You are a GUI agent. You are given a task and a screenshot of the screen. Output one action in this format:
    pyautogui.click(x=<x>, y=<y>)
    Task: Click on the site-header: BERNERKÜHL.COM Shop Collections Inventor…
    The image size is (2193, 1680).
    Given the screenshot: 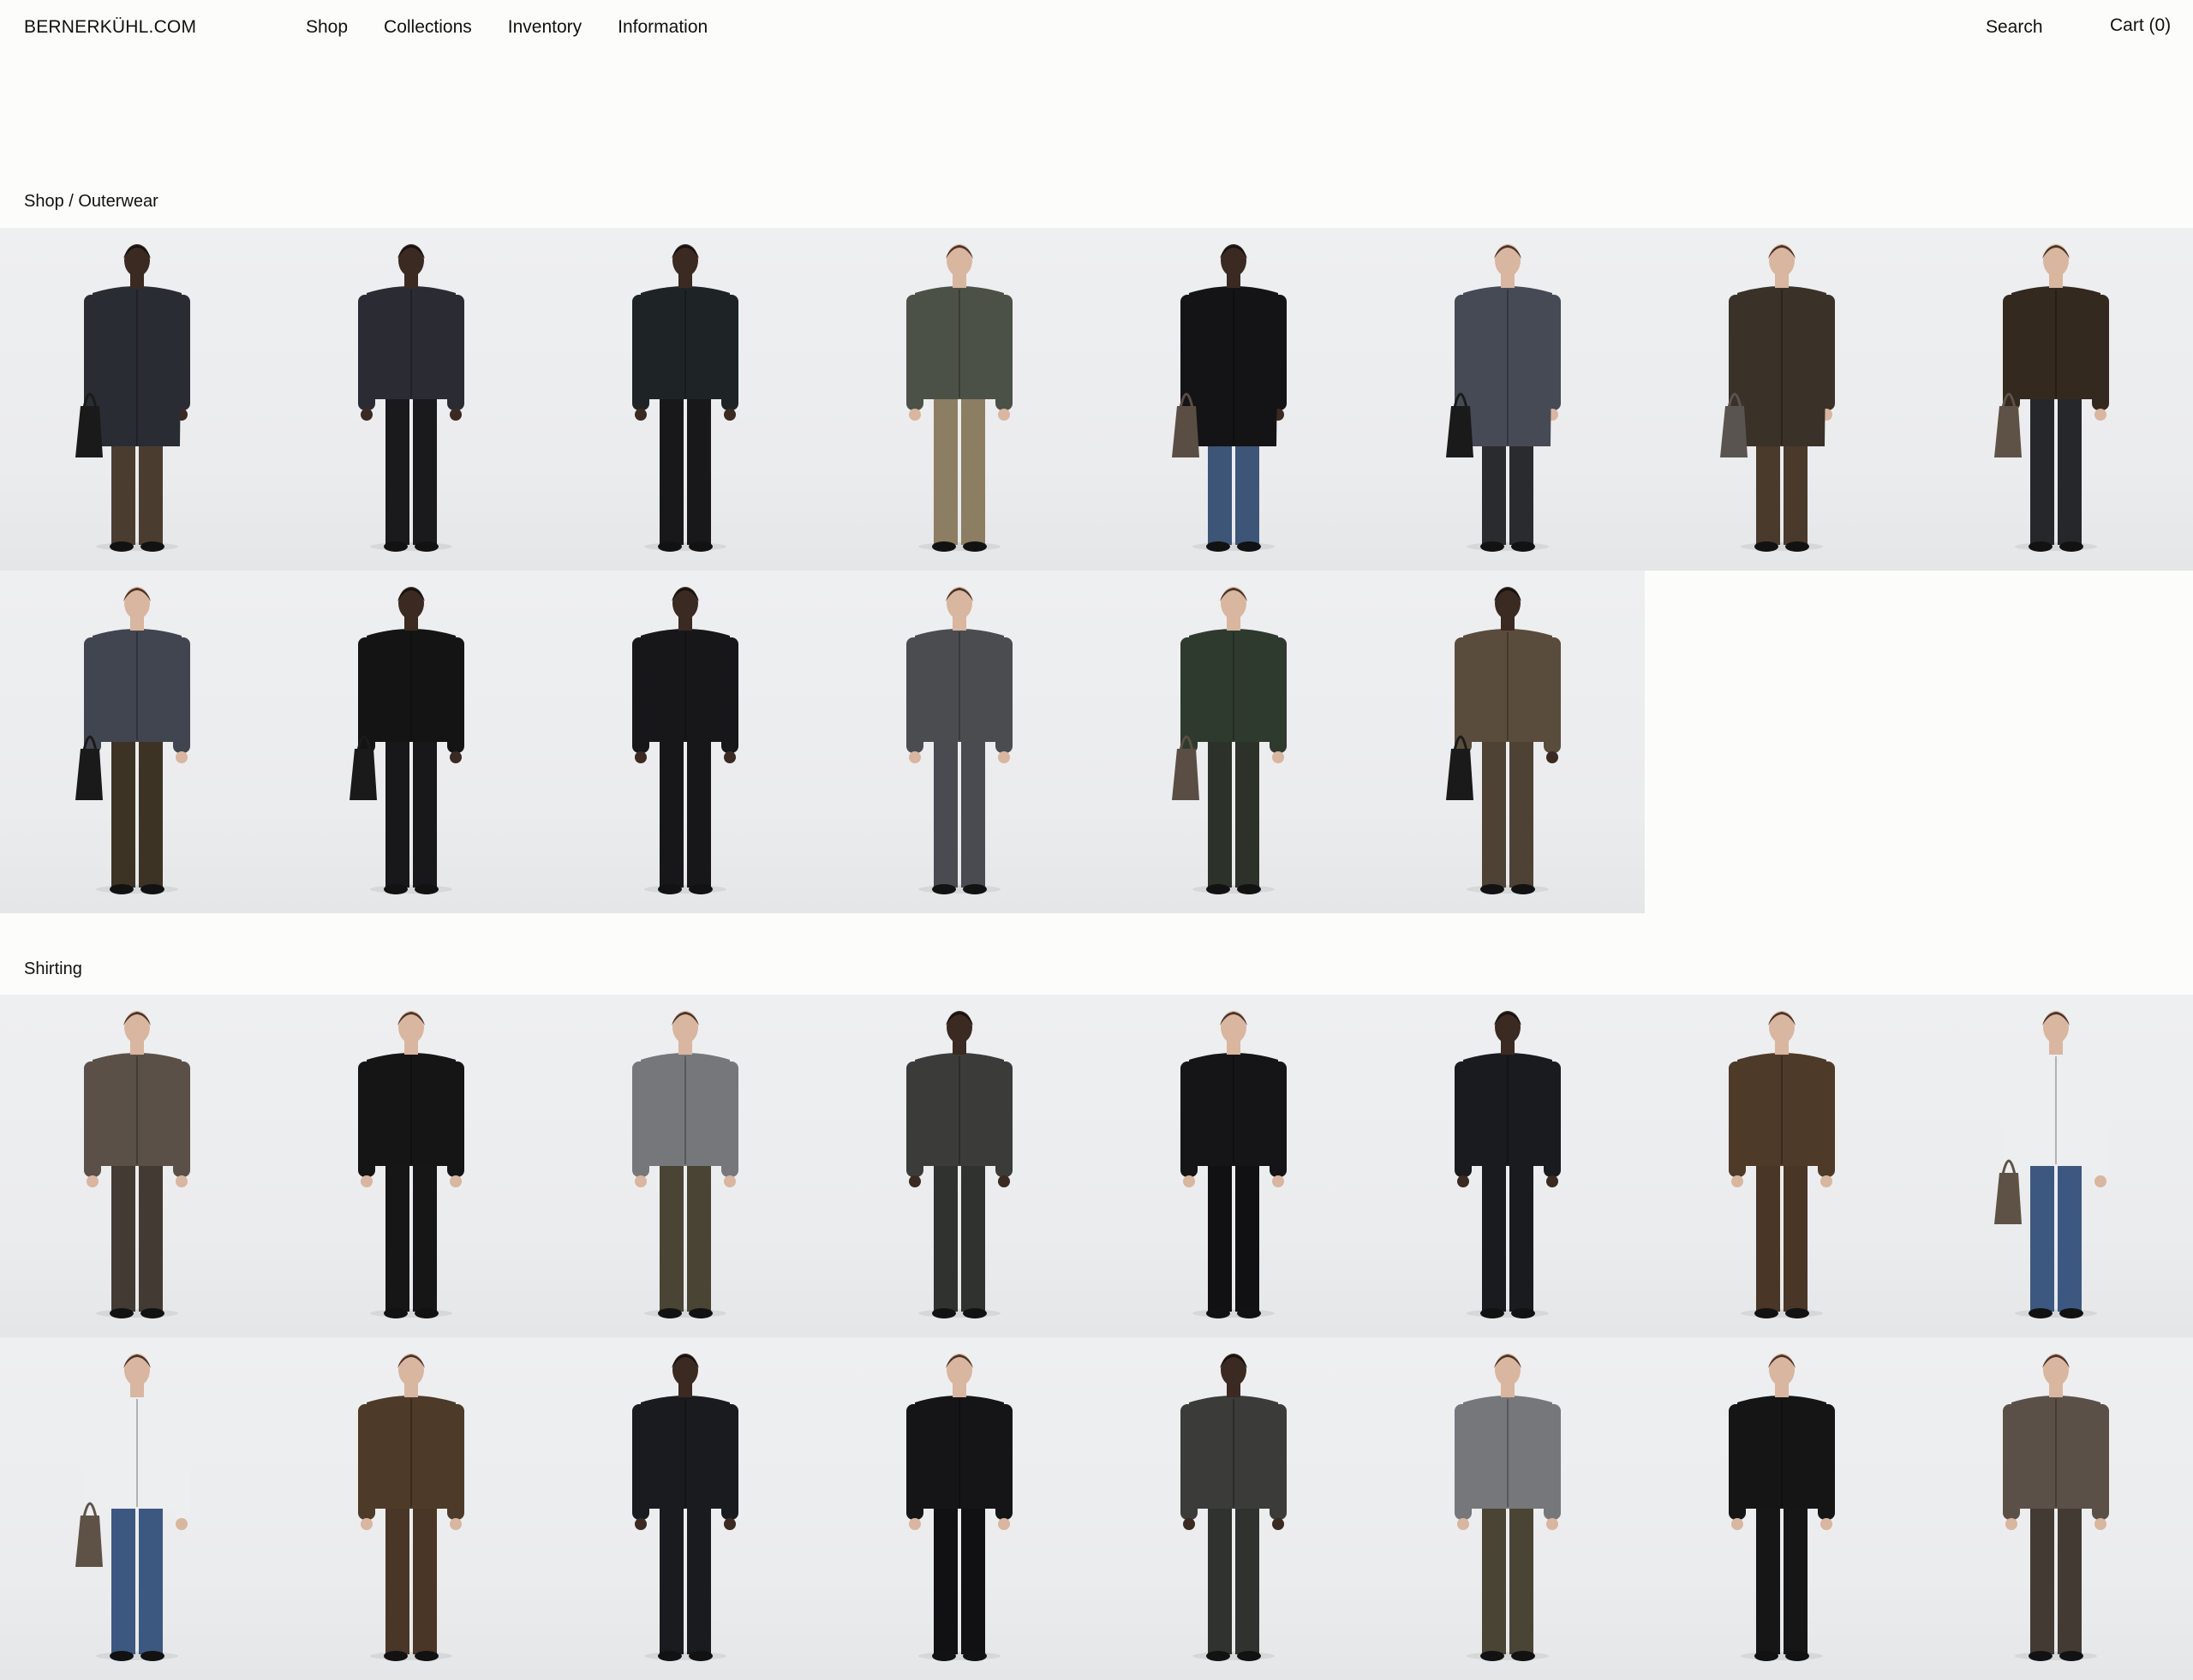 What is the action you would take?
    pyautogui.click(x=1096, y=27)
    